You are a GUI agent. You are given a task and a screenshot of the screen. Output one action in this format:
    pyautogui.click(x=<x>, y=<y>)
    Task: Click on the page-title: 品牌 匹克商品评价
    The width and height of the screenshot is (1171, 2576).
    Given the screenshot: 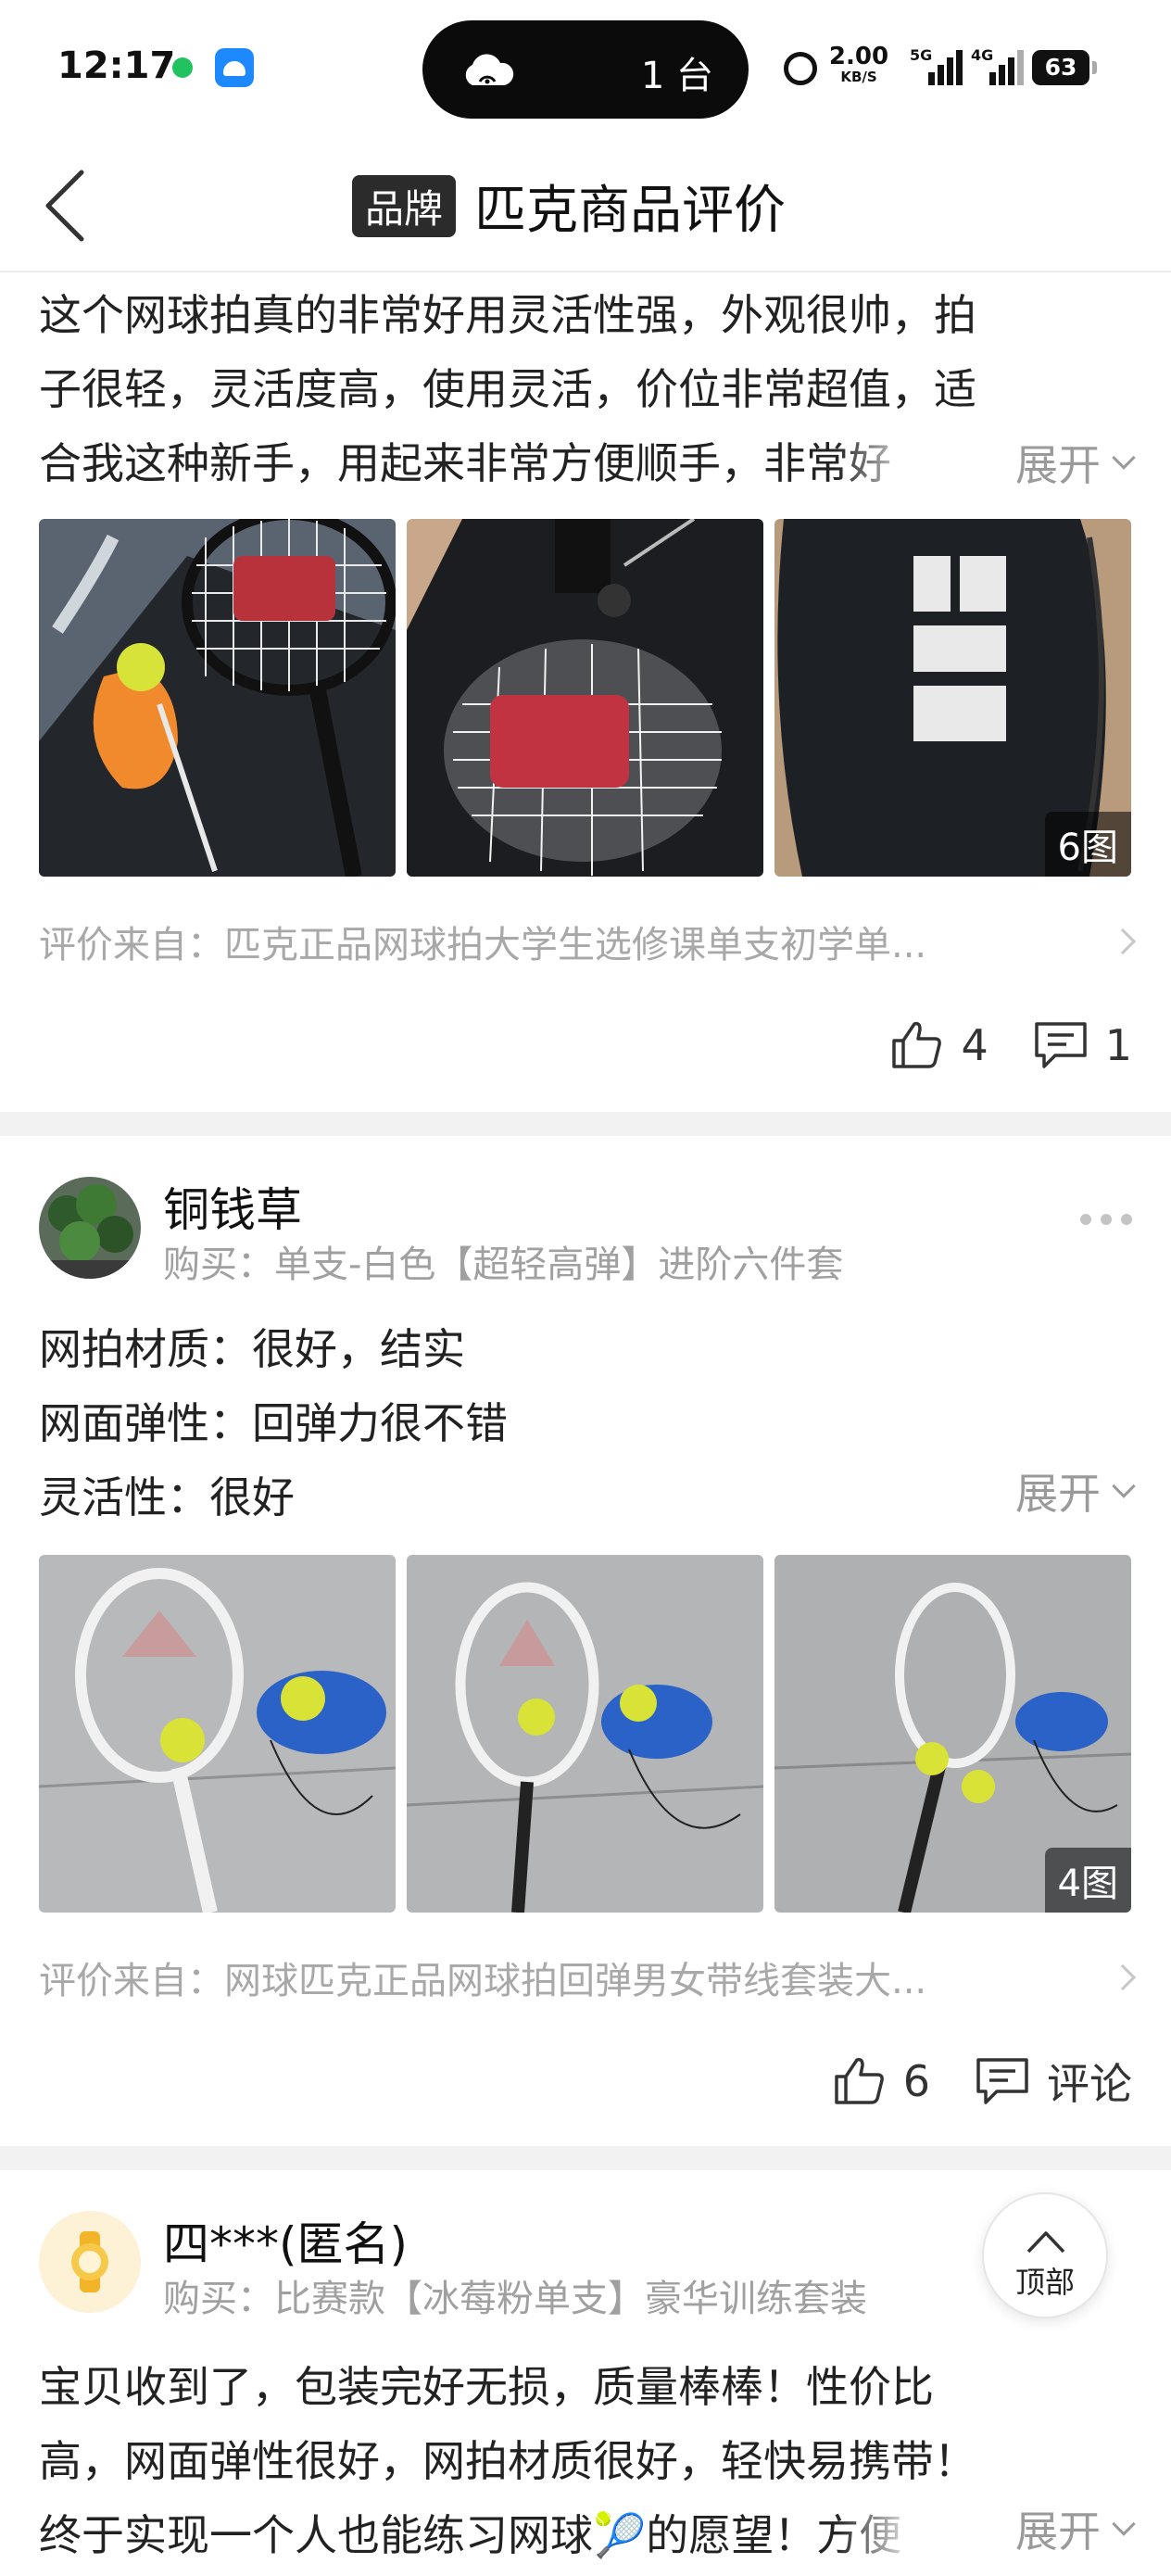 What is the action you would take?
    pyautogui.click(x=569, y=205)
    